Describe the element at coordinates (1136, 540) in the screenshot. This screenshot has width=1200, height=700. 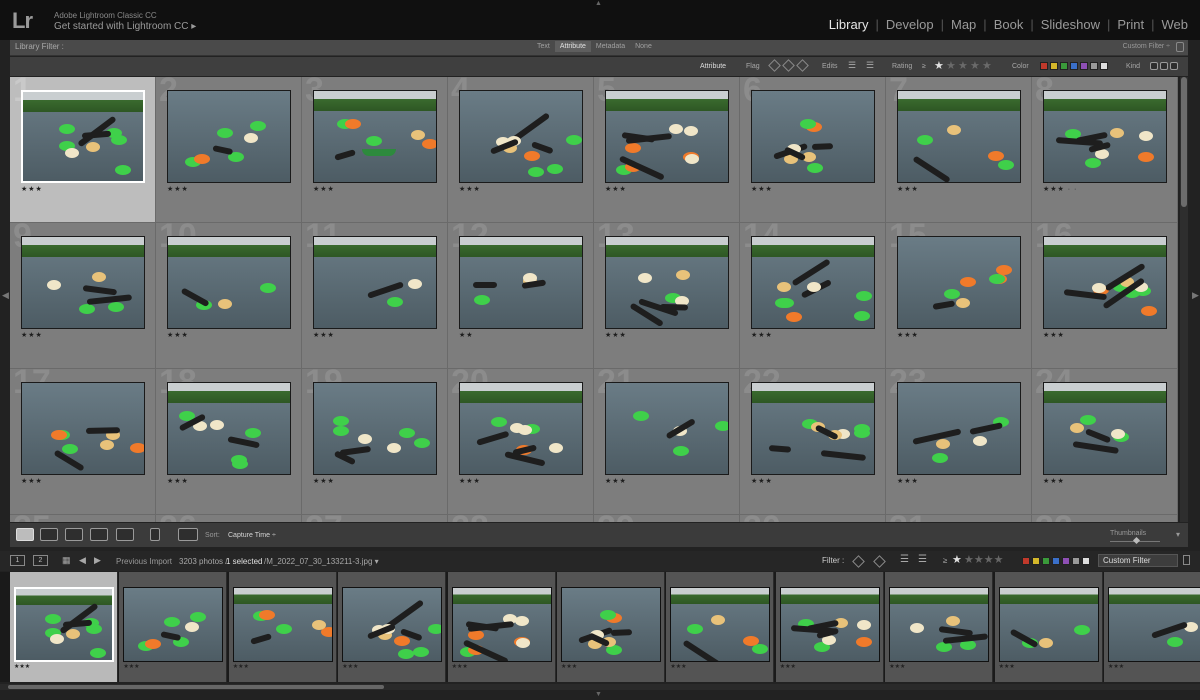
I see `slider-knob` at that location.